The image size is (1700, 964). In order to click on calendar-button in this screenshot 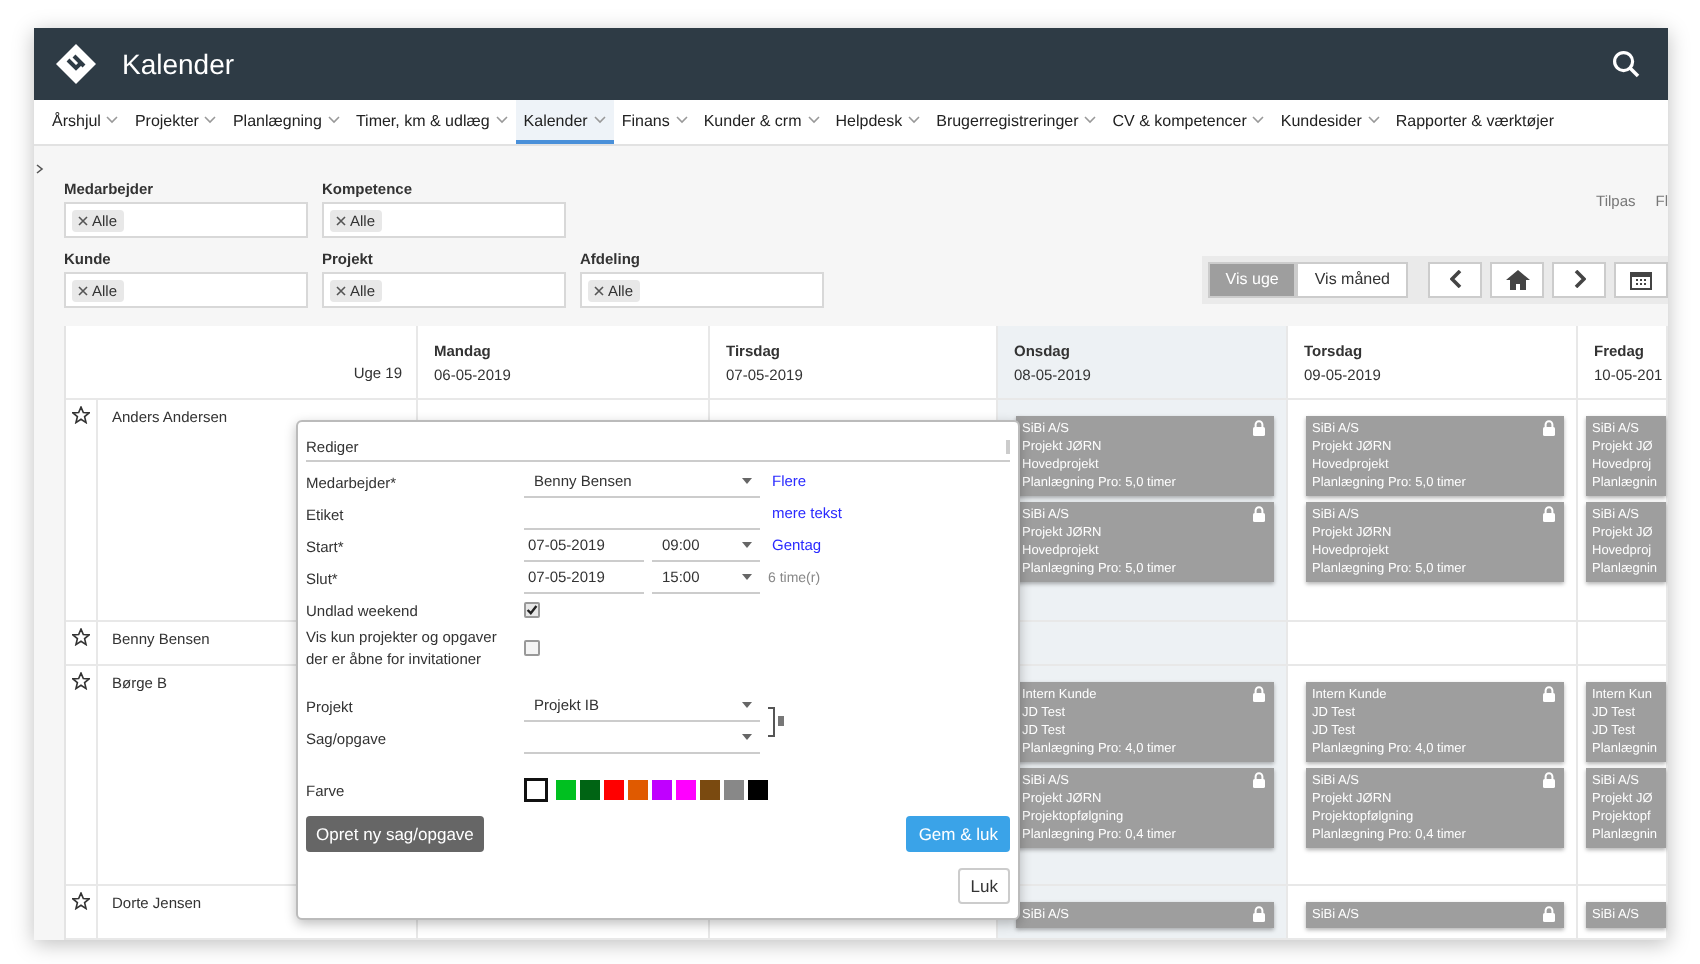, I will do `click(1641, 279)`.